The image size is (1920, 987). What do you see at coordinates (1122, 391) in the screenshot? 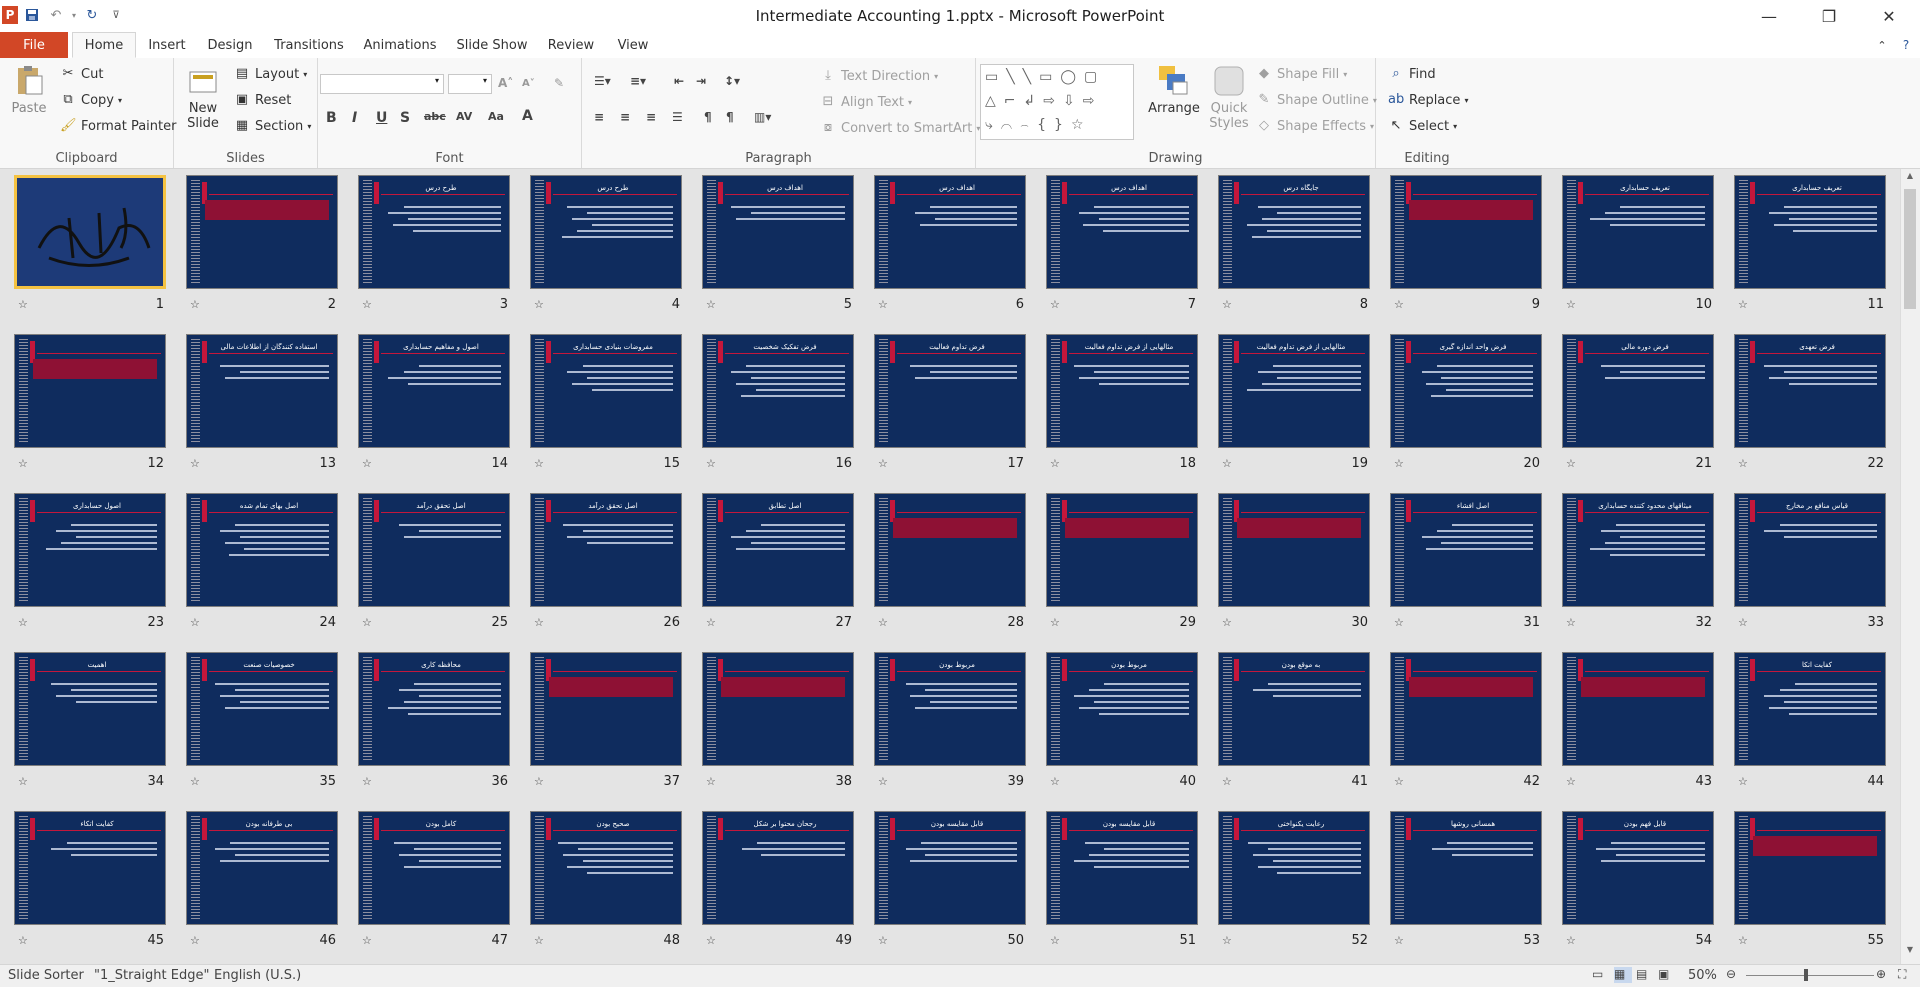
I see `slide-preview: مثالهایی از فرض تداوم فعالیت` at bounding box center [1122, 391].